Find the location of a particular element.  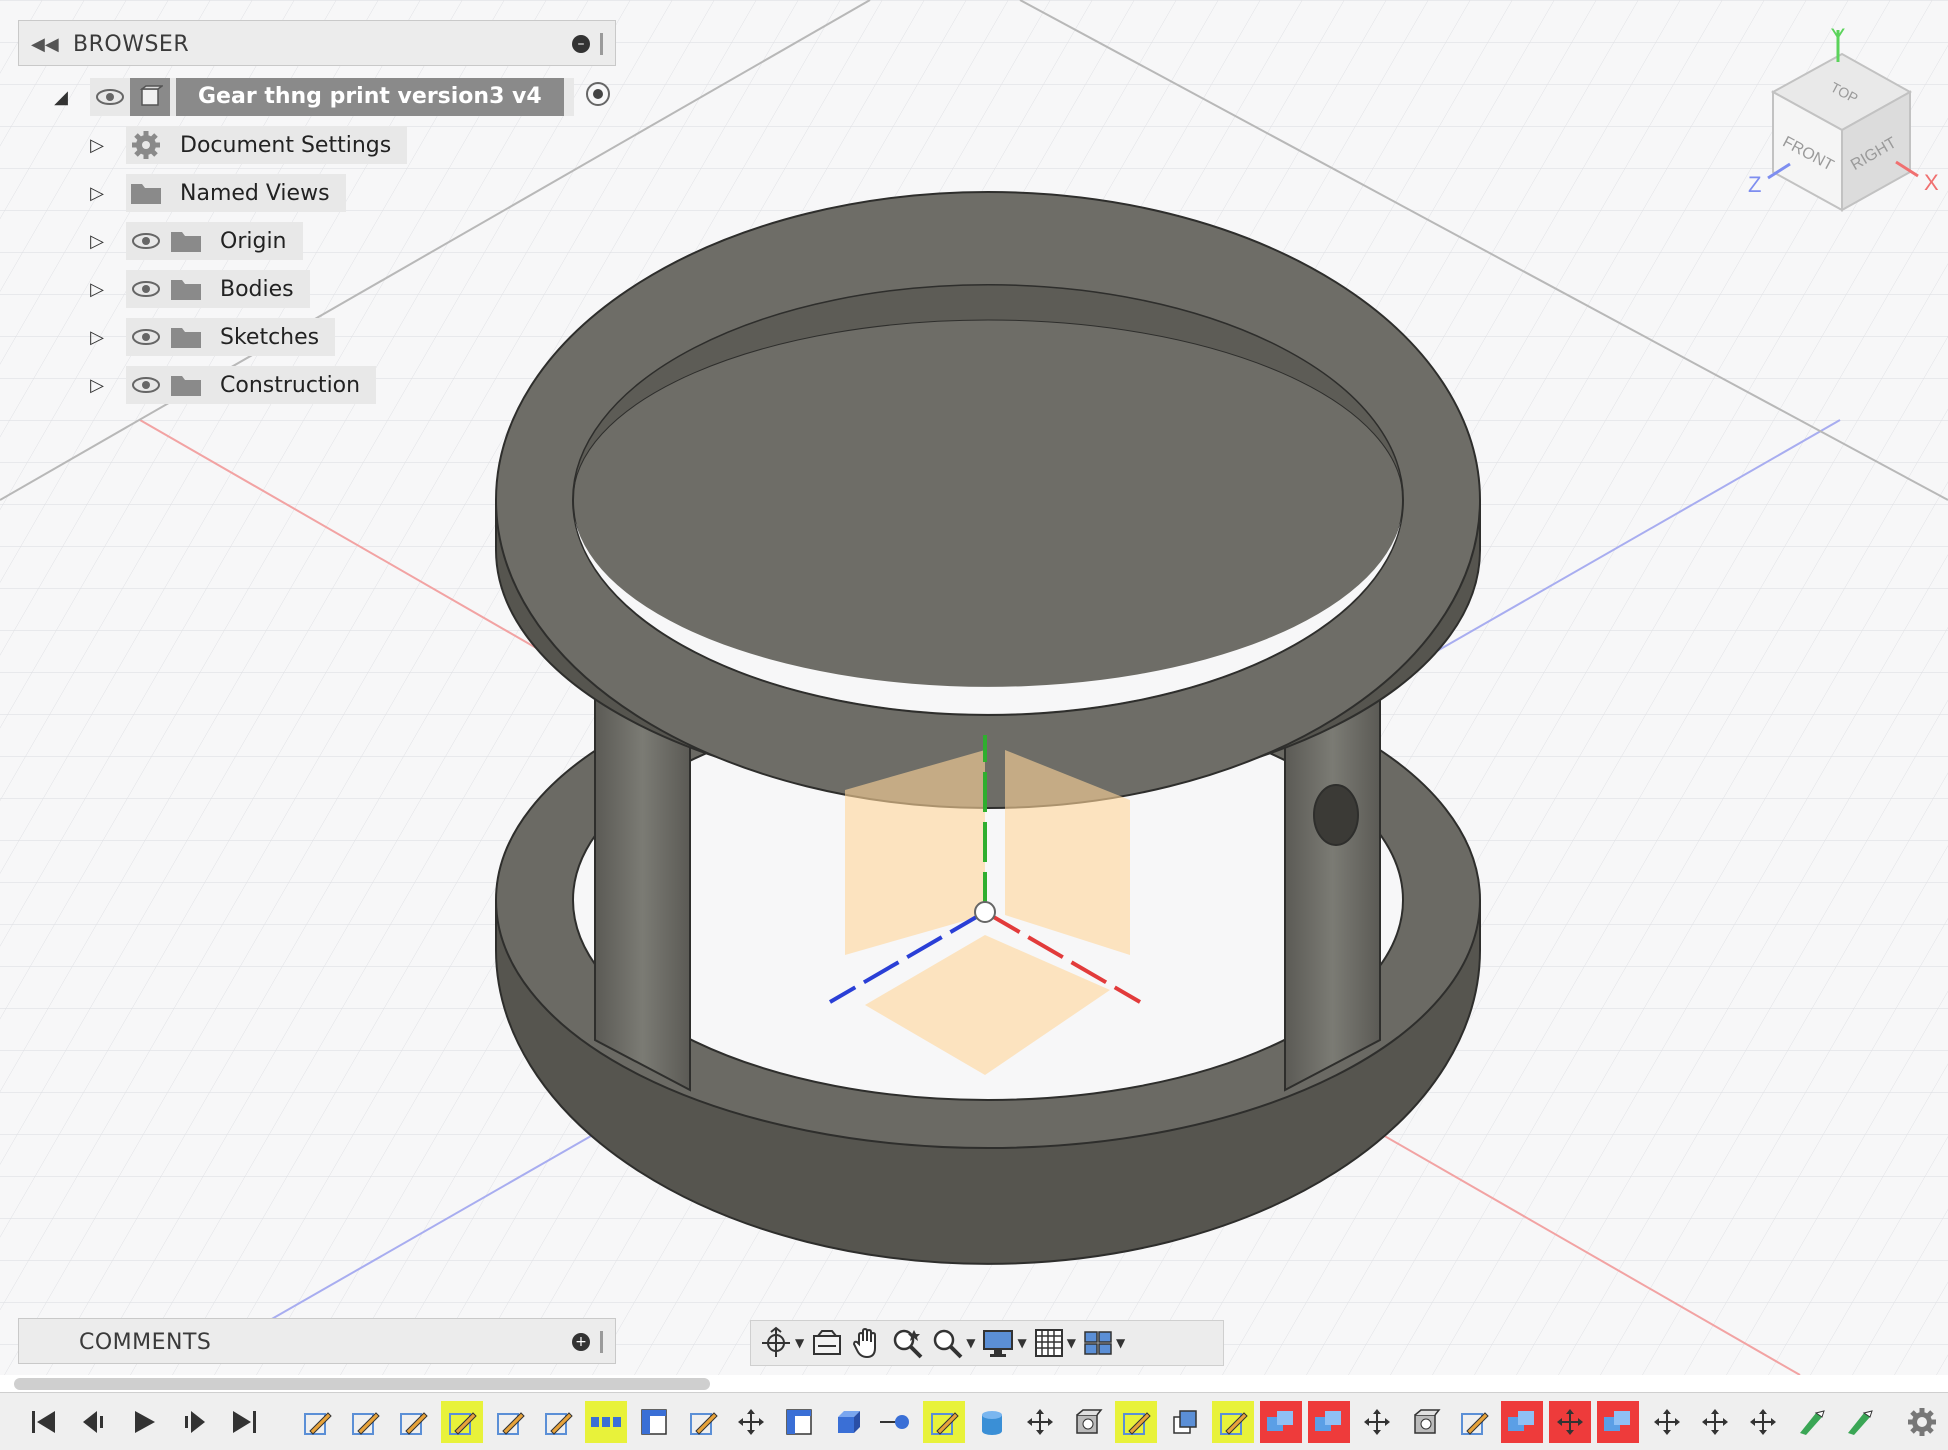

first-icon is located at coordinates (44, 1422).